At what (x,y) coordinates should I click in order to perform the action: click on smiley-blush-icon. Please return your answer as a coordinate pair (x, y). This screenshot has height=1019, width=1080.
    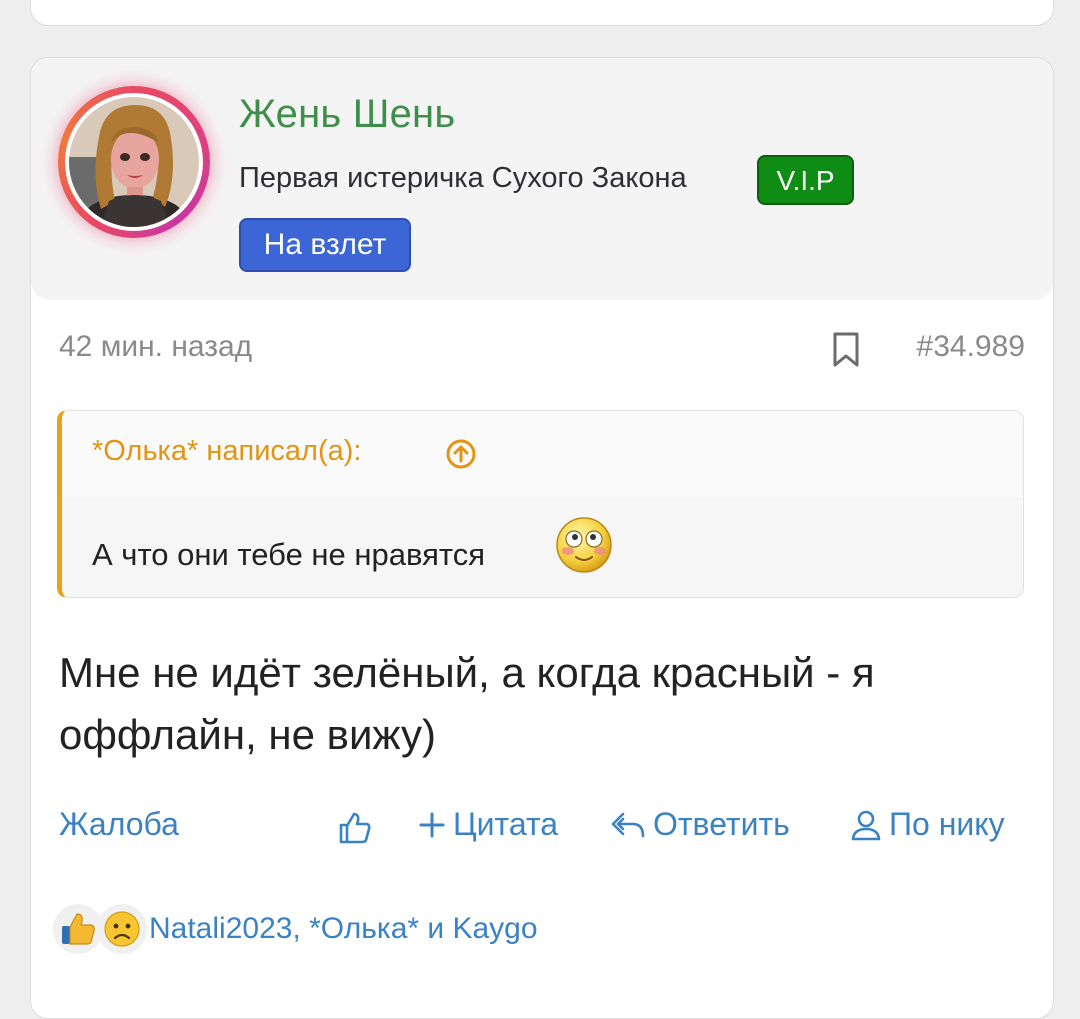
    Looking at the image, I should click on (584, 545).